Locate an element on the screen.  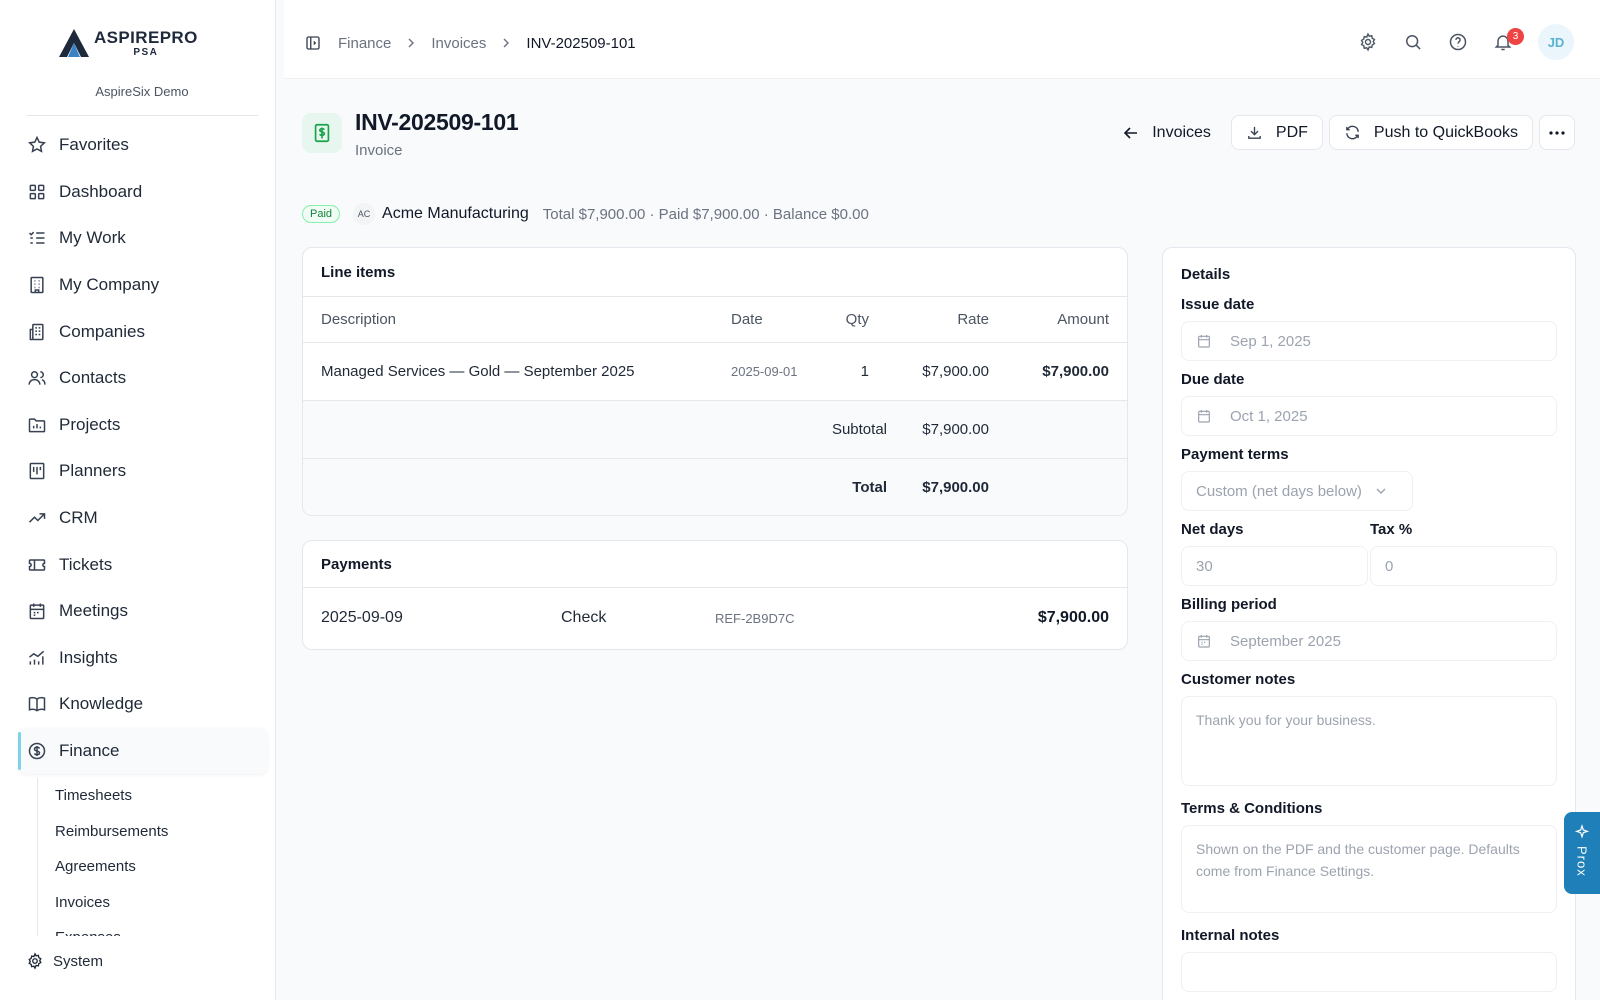
details-title: Details is located at coordinates (1206, 274).